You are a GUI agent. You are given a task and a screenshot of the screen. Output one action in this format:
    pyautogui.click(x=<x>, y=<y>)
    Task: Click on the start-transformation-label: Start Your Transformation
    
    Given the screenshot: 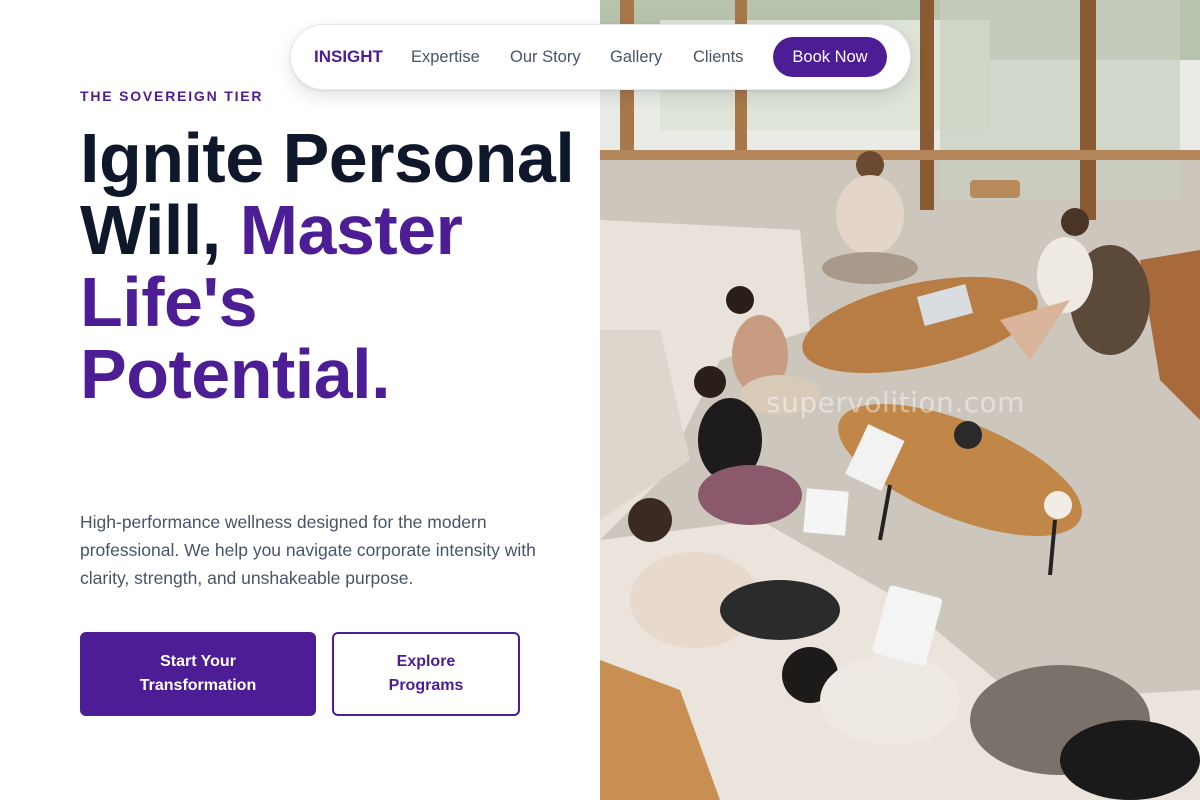 What is the action you would take?
    pyautogui.click(x=198, y=674)
    